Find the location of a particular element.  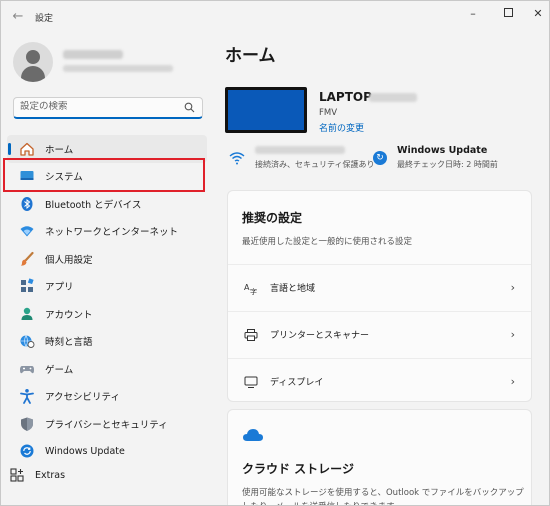

globe-clock-icon is located at coordinates (27, 342).